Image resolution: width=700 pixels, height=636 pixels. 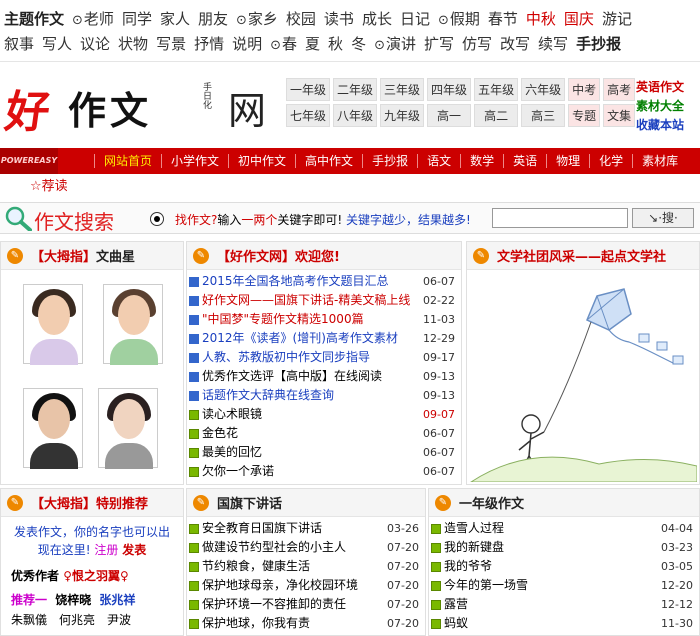 I want to click on topic-link: ⊙假期, so click(x=459, y=18).